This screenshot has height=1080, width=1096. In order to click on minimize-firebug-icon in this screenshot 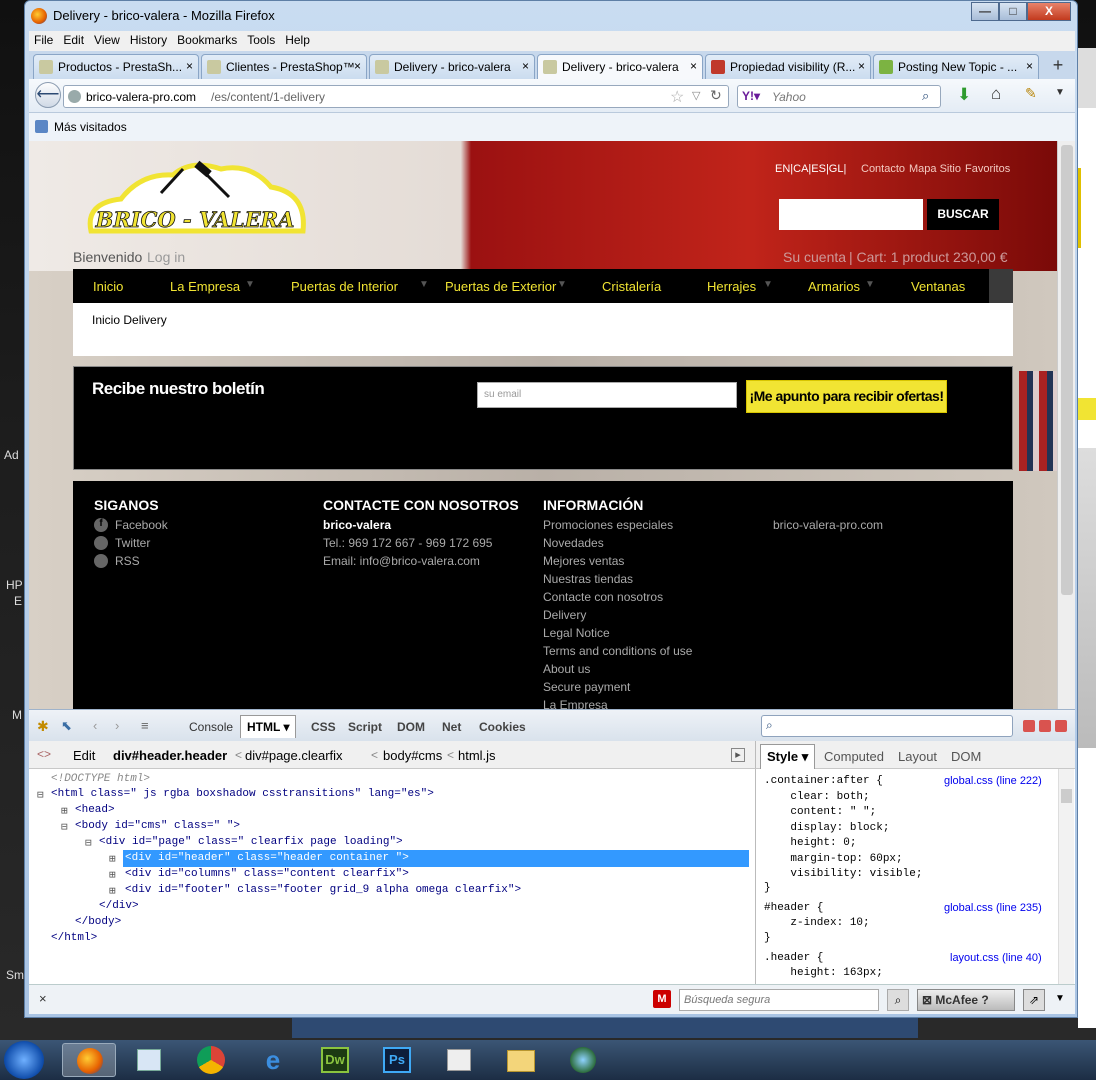, I will do `click(1029, 726)`.